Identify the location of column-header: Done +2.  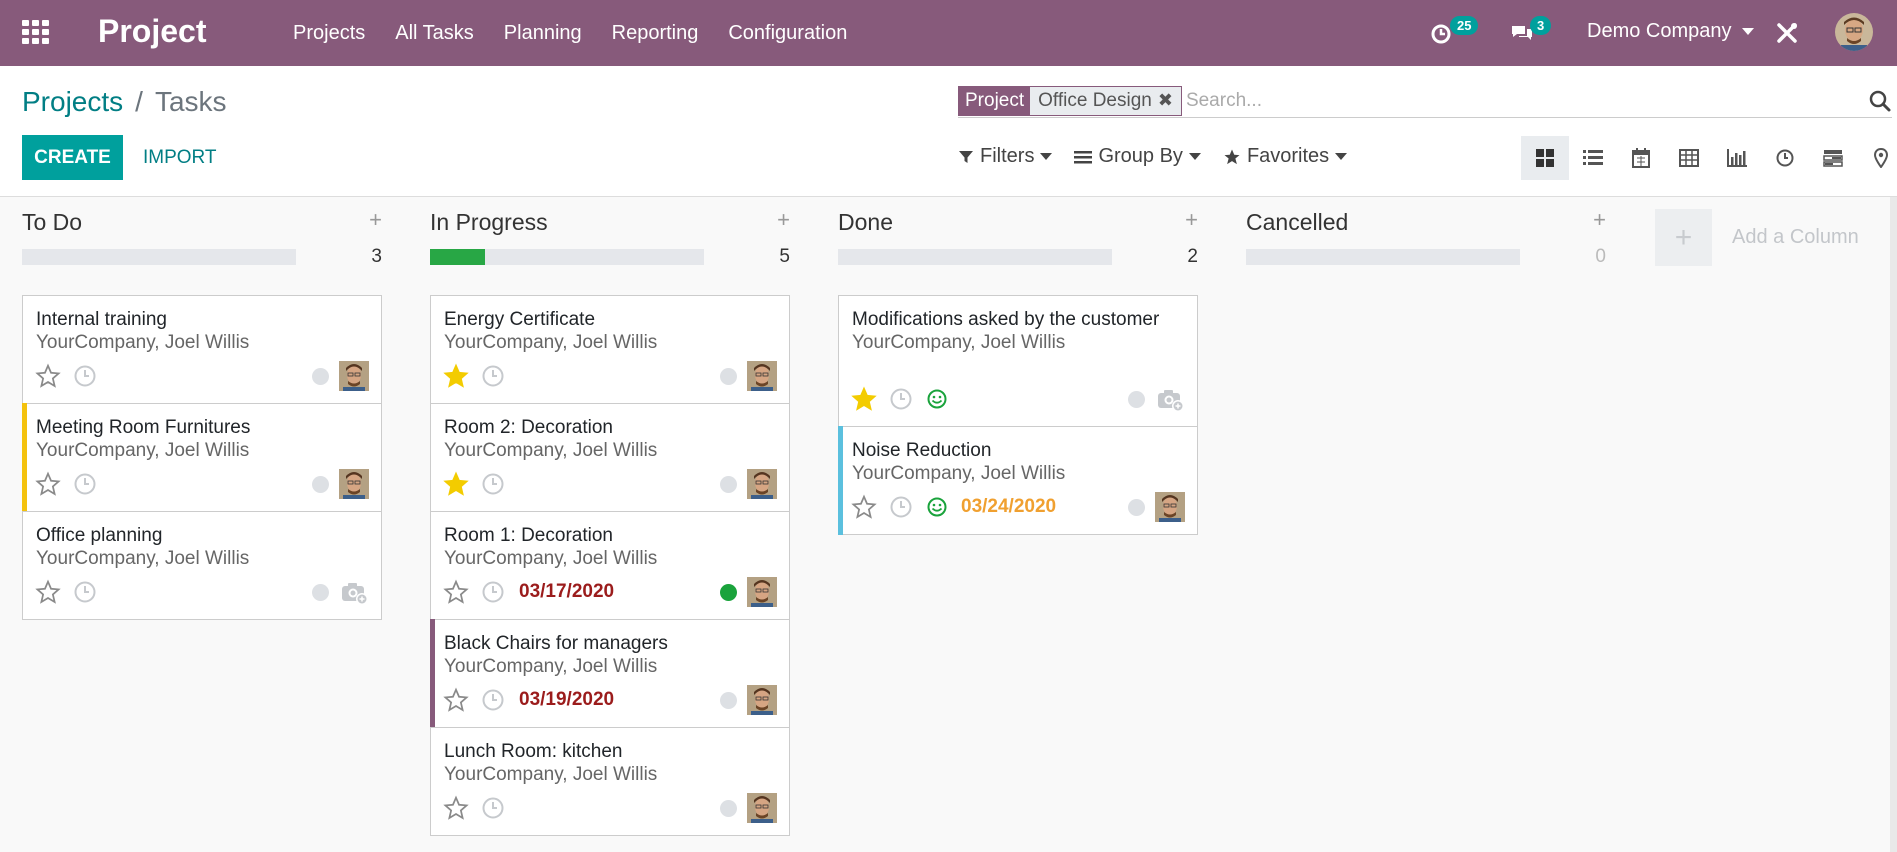
(1018, 237).